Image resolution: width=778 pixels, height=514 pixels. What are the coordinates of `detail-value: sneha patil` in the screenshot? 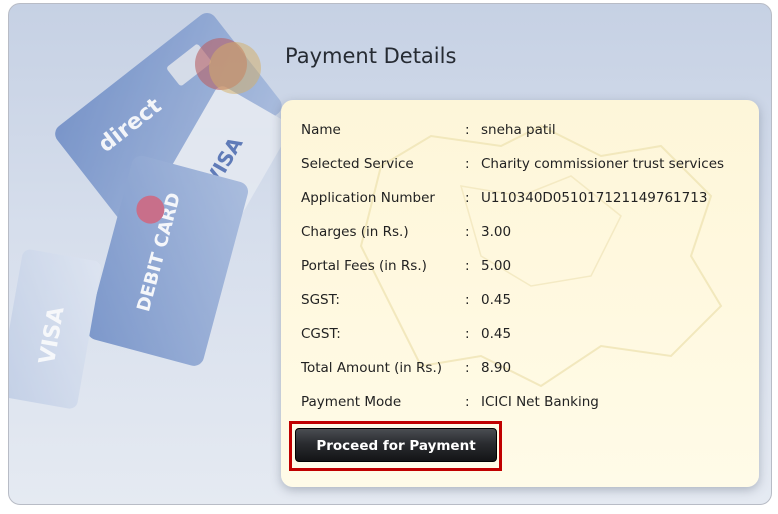 It's located at (518, 130).